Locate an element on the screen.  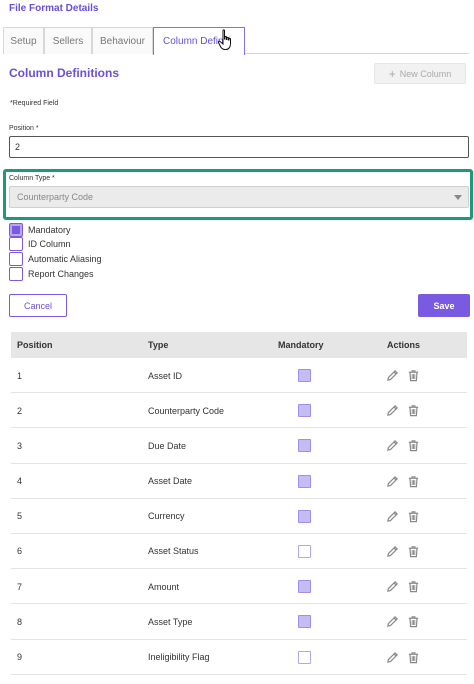
cell-type: Ineligibility Flag is located at coordinates (179, 657).